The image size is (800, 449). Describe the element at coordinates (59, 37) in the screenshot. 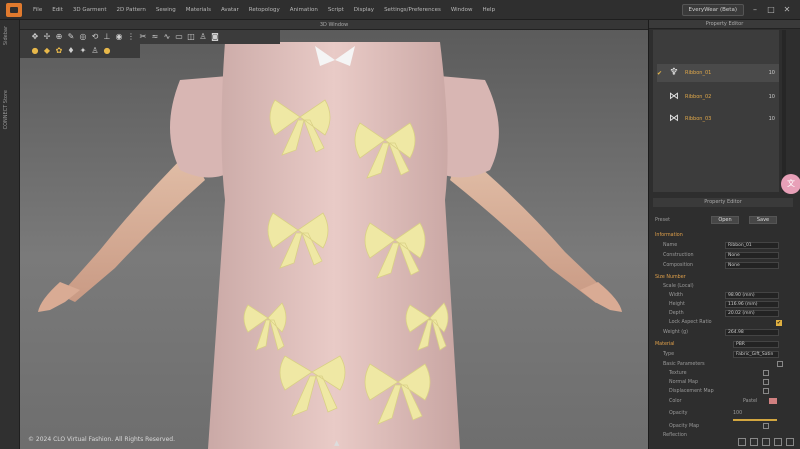

I see `pin-icon: ⊕` at that location.